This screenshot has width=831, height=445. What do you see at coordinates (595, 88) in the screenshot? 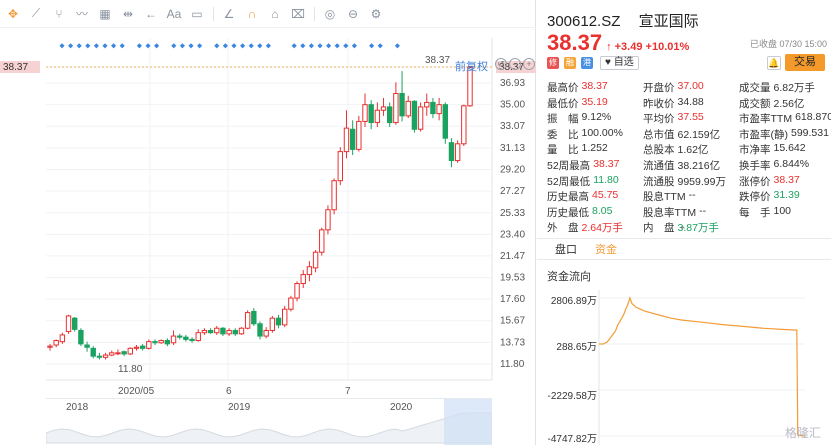
I see `stat-cell: 最高价 38.37` at bounding box center [595, 88].